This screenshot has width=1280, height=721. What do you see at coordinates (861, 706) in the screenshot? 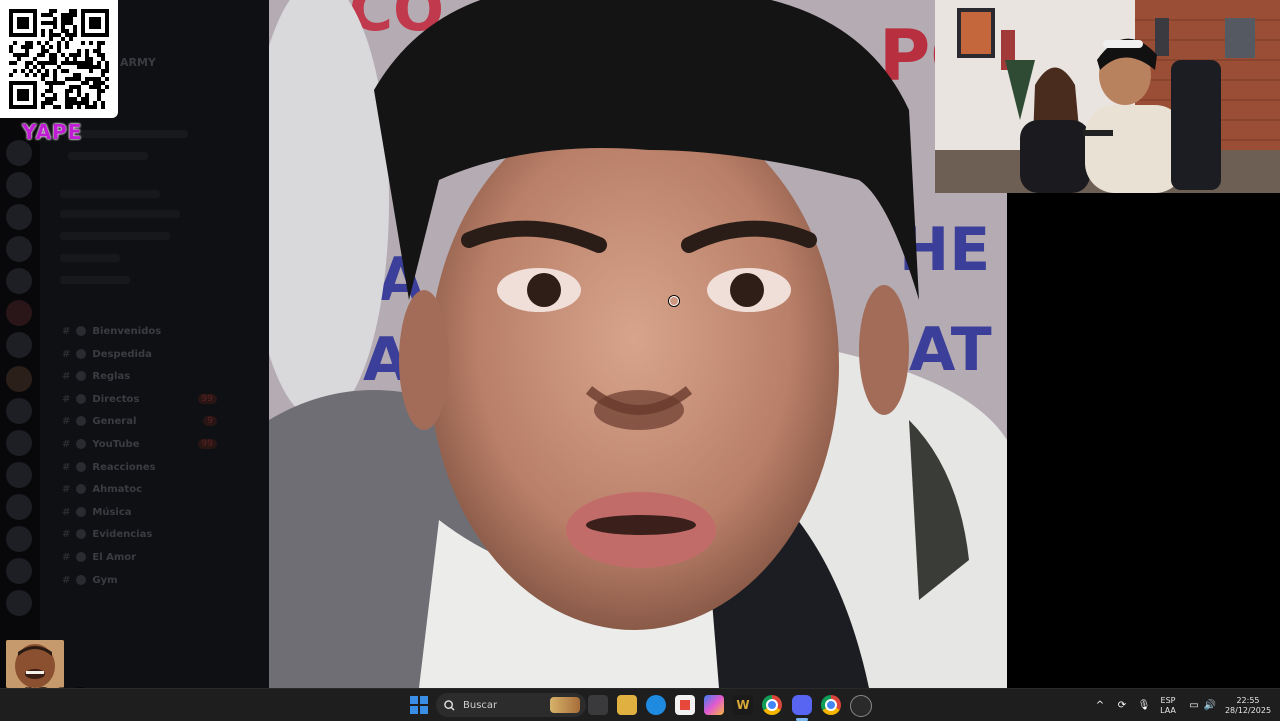
I see `obs-icon` at bounding box center [861, 706].